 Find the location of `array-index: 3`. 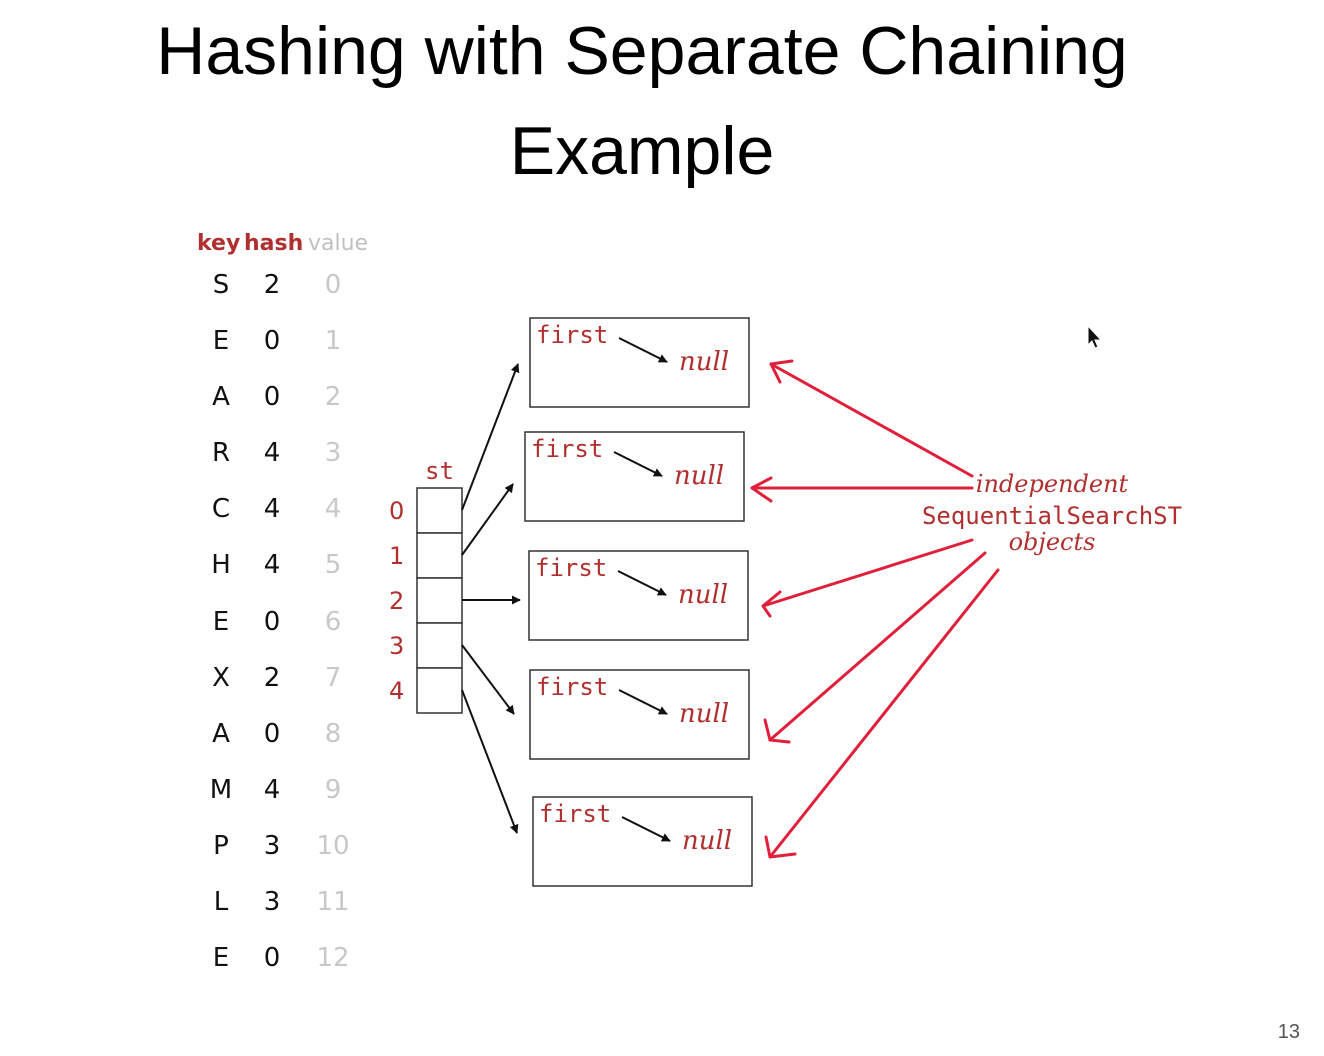

array-index: 3 is located at coordinates (396, 646).